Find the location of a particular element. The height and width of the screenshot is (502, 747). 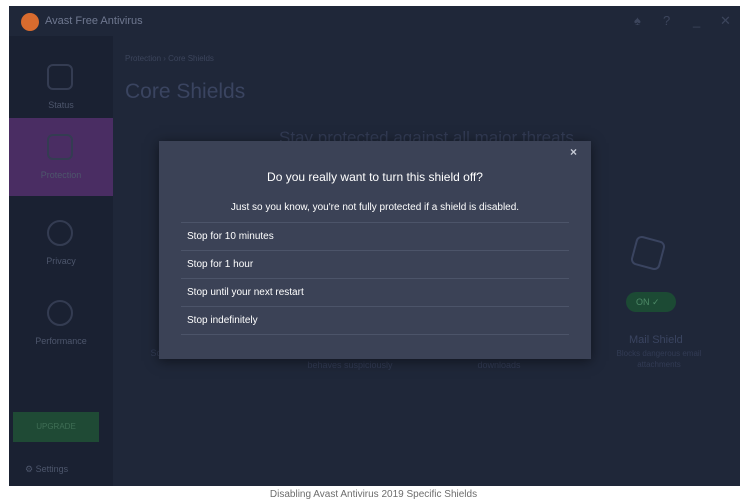

help-icon: ? is located at coordinates (666, 20).